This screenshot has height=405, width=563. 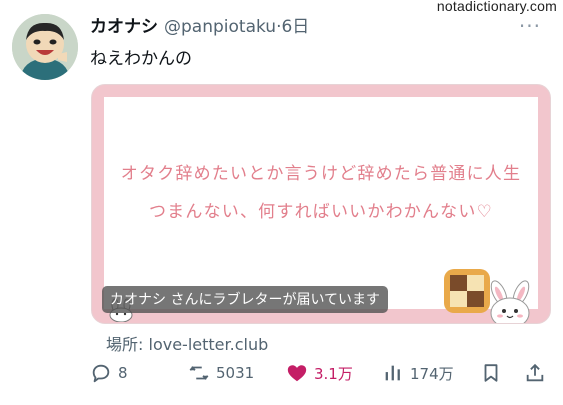 I want to click on heart-icon, so click(x=297, y=373).